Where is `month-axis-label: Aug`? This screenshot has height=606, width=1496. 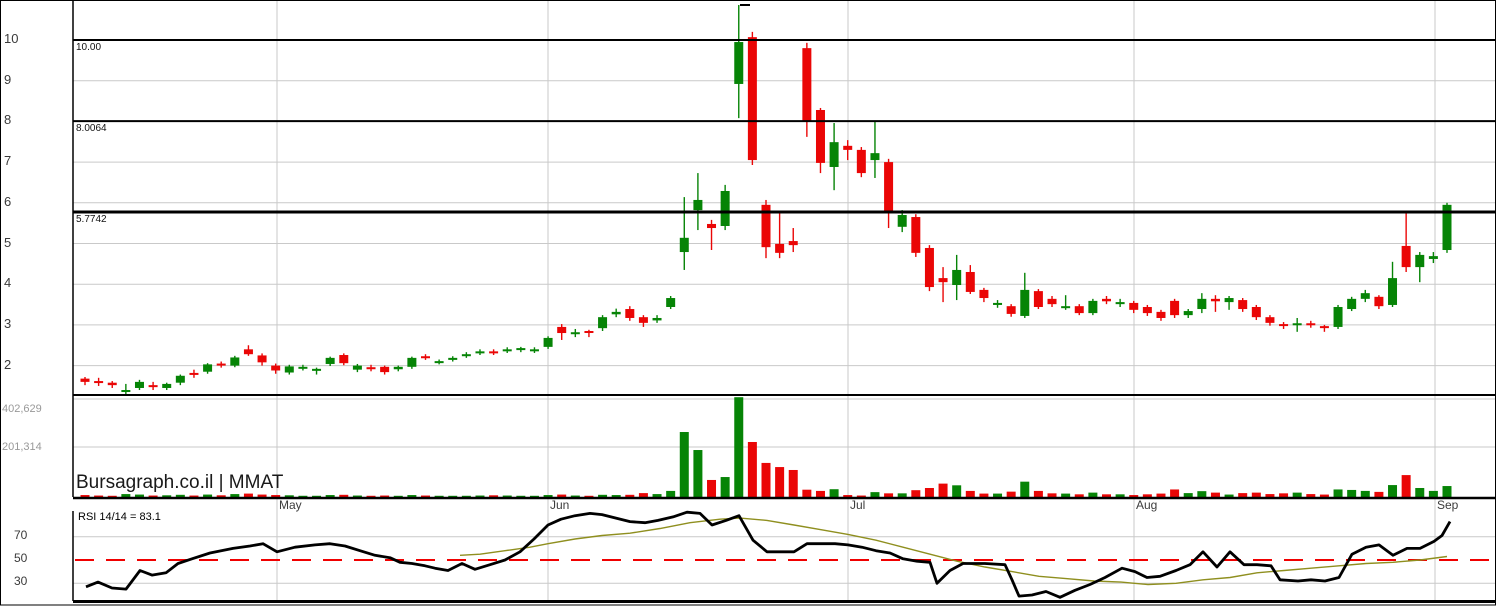
month-axis-label: Aug is located at coordinates (1147, 505).